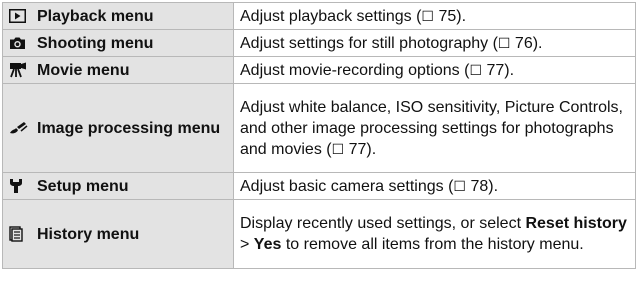  Describe the element at coordinates (434, 186) in the screenshot. I see `menu-description: Adjust basic camera settings (☐ 78).` at that location.